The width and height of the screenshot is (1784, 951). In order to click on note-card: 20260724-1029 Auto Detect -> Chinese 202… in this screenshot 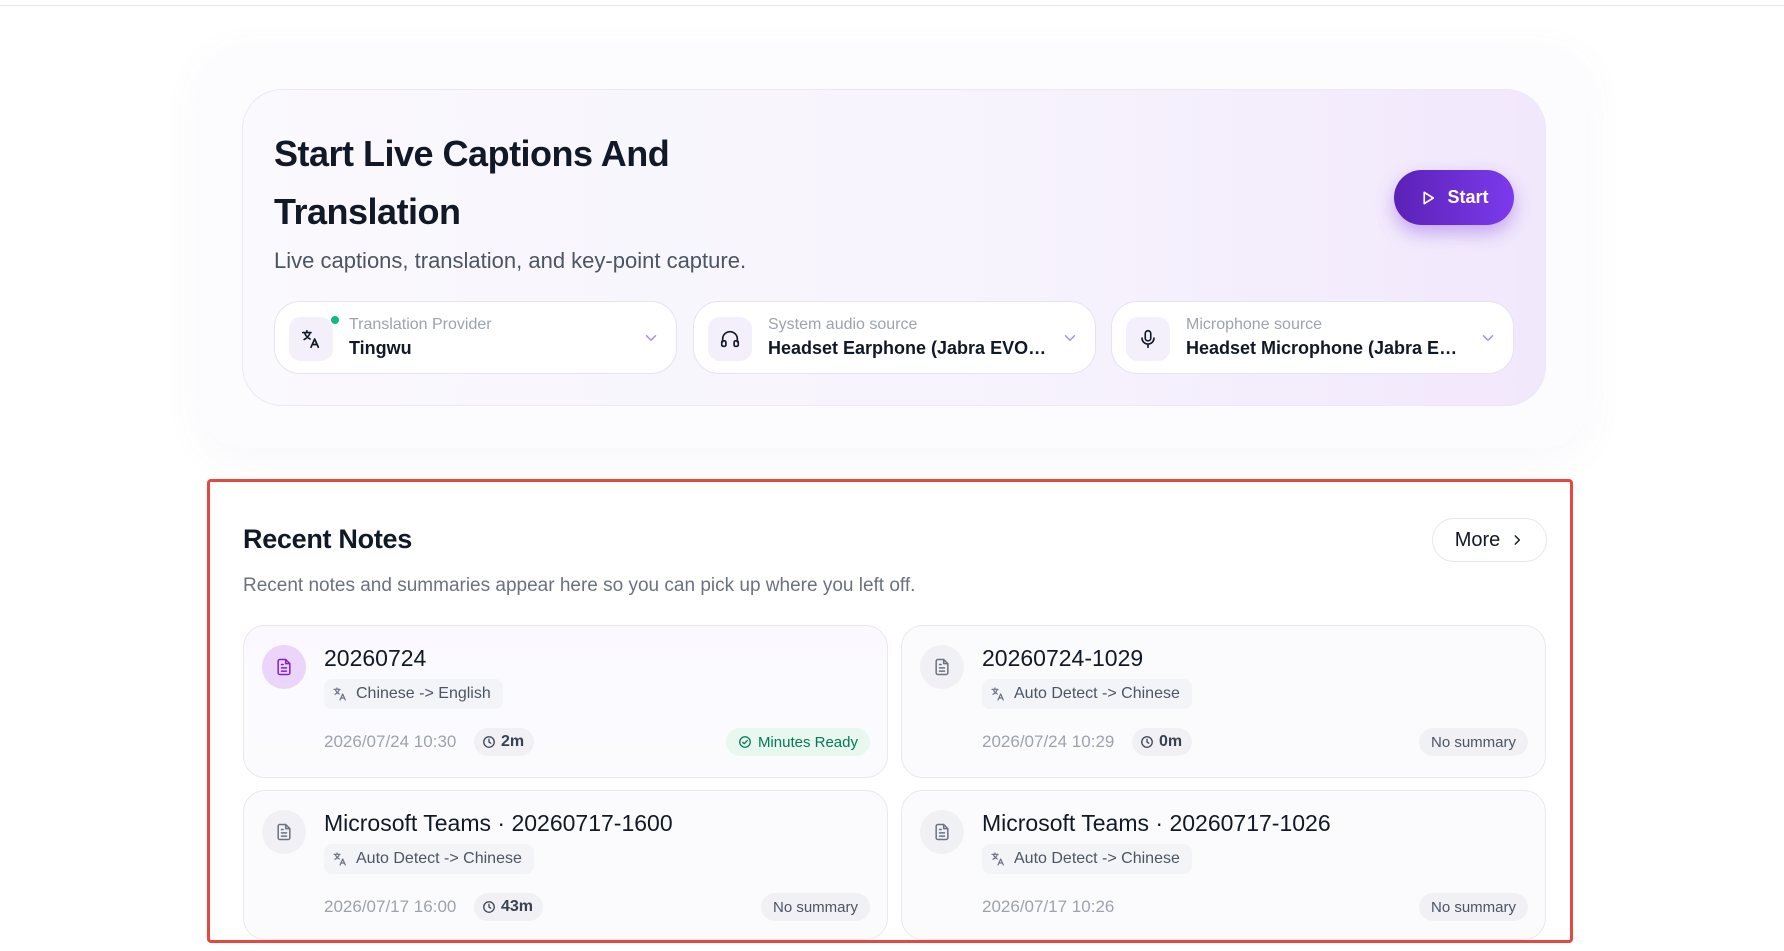, I will do `click(1223, 701)`.